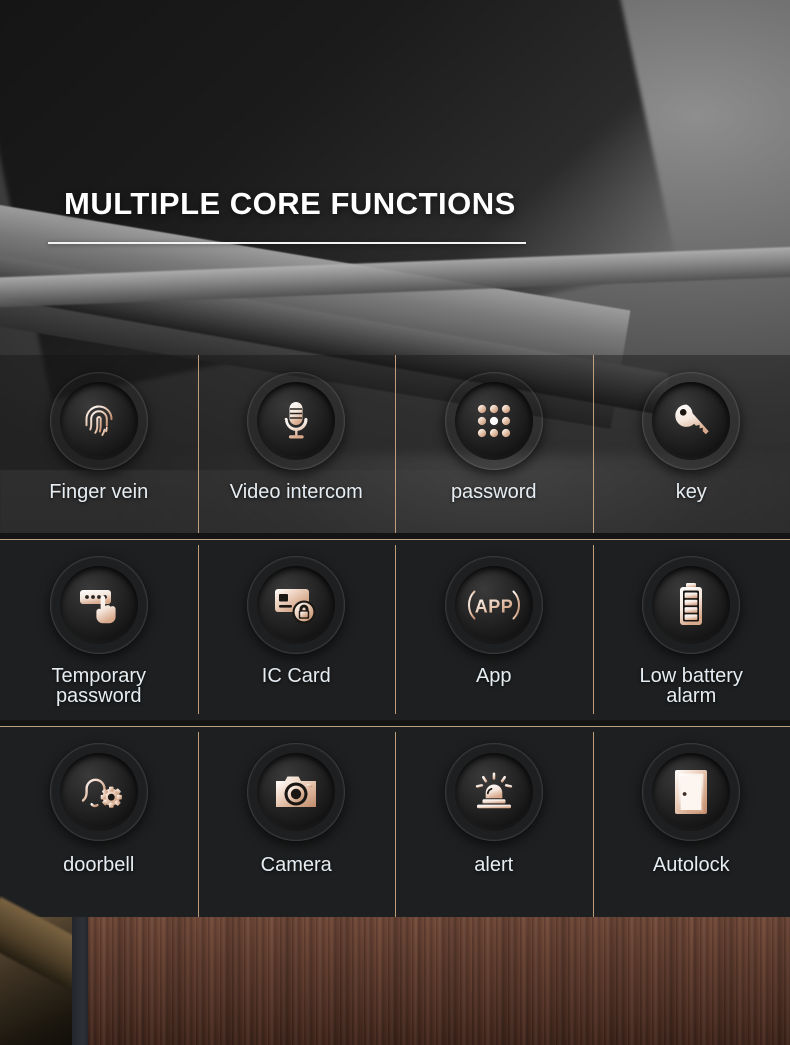 This screenshot has height=1045, width=790. Describe the element at coordinates (296, 865) in the screenshot. I see `feature-label: Camera` at that location.